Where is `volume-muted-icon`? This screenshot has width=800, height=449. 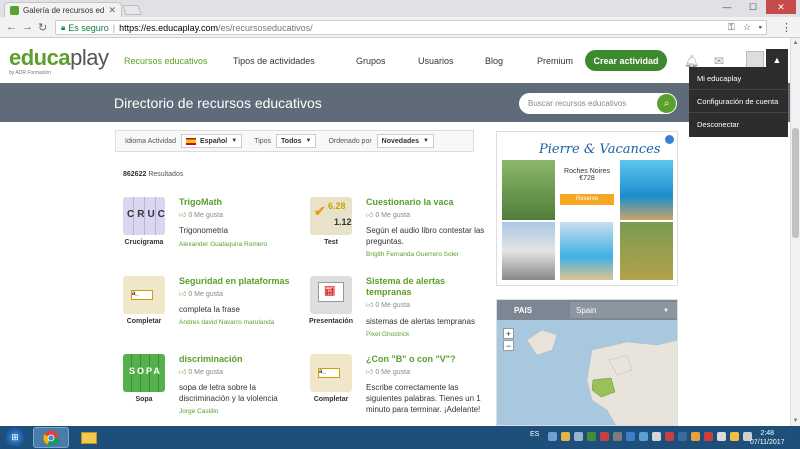 volume-muted-icon is located at coordinates (669, 436).